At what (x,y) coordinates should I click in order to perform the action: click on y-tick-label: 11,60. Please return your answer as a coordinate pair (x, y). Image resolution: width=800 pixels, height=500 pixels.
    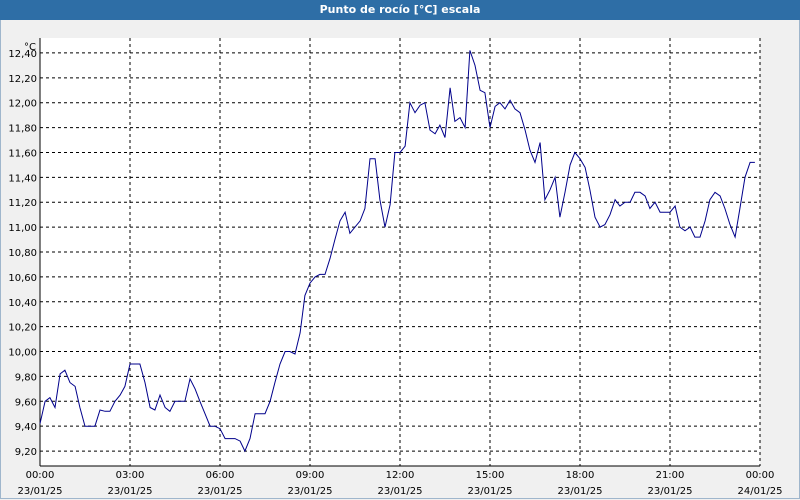
    Looking at the image, I should click on (22, 153).